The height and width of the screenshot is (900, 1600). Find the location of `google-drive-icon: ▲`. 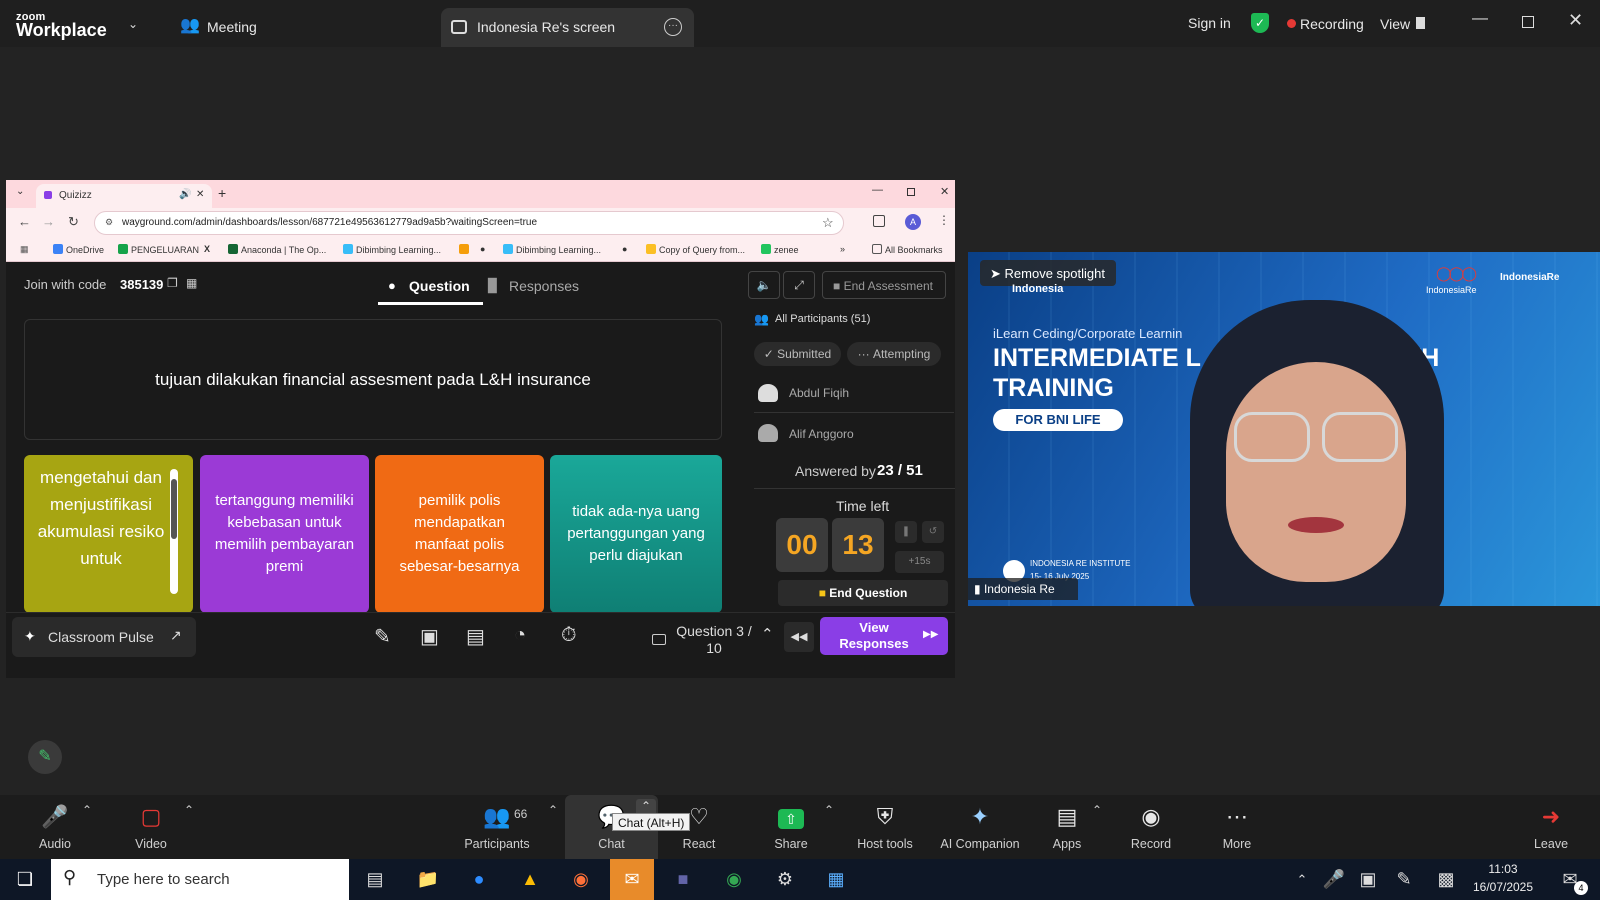

google-drive-icon: ▲ is located at coordinates (530, 879).